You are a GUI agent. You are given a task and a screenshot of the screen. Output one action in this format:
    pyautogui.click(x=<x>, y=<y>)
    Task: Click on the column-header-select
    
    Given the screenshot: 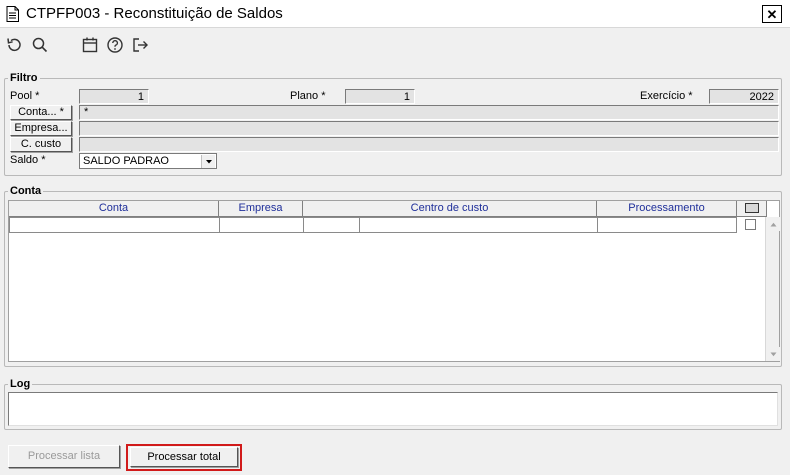 What is the action you would take?
    pyautogui.click(x=752, y=209)
    